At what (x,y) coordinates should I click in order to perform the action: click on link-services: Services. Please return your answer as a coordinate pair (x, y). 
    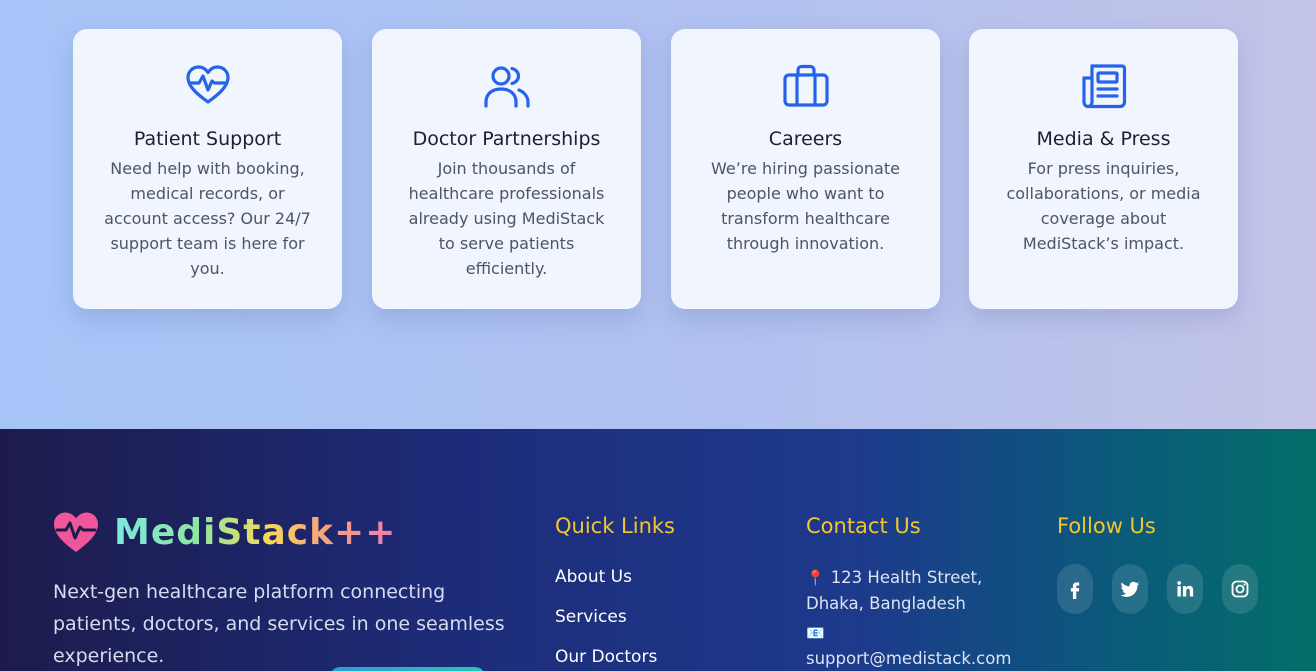
    Looking at the image, I should click on (591, 617).